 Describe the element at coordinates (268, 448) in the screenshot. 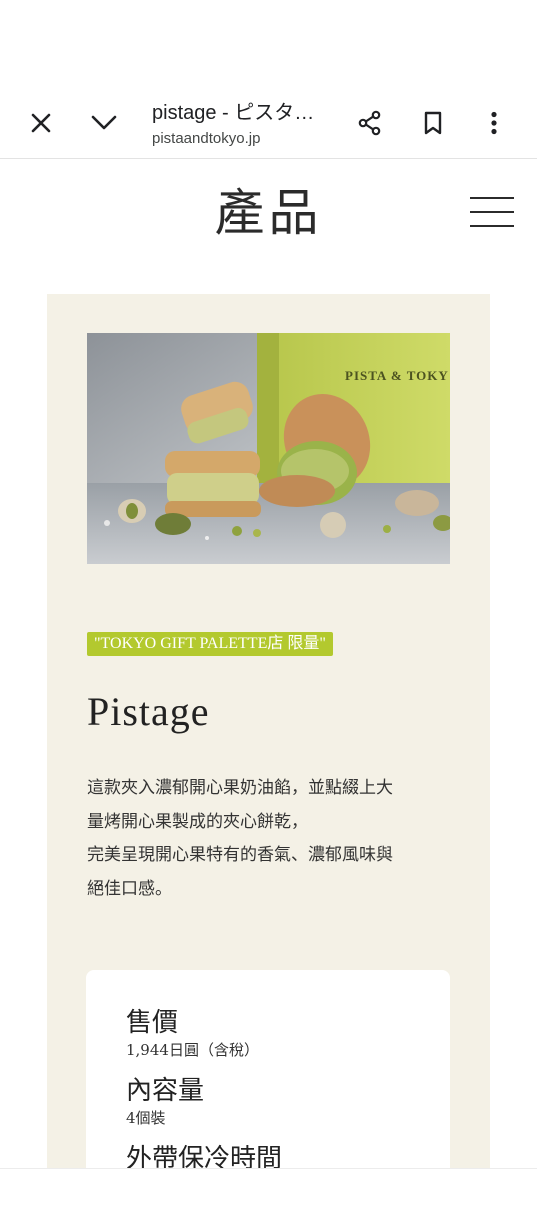

I see `product-image: PISTA & TOKY` at that location.